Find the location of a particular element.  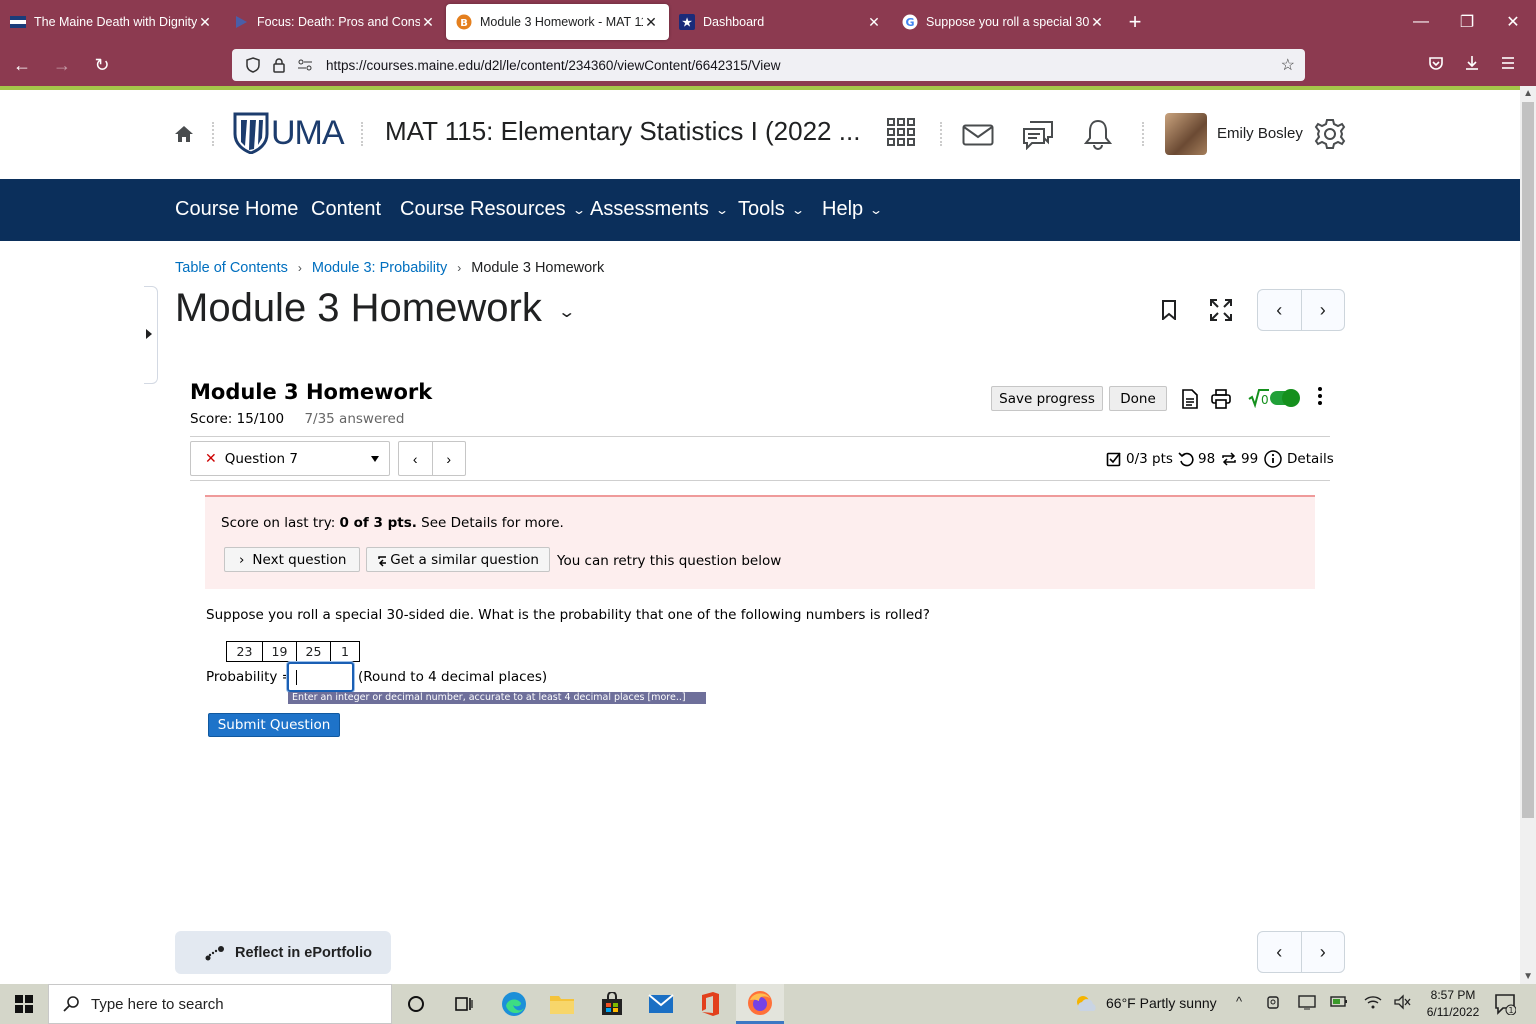

avatar is located at coordinates (1186, 134).